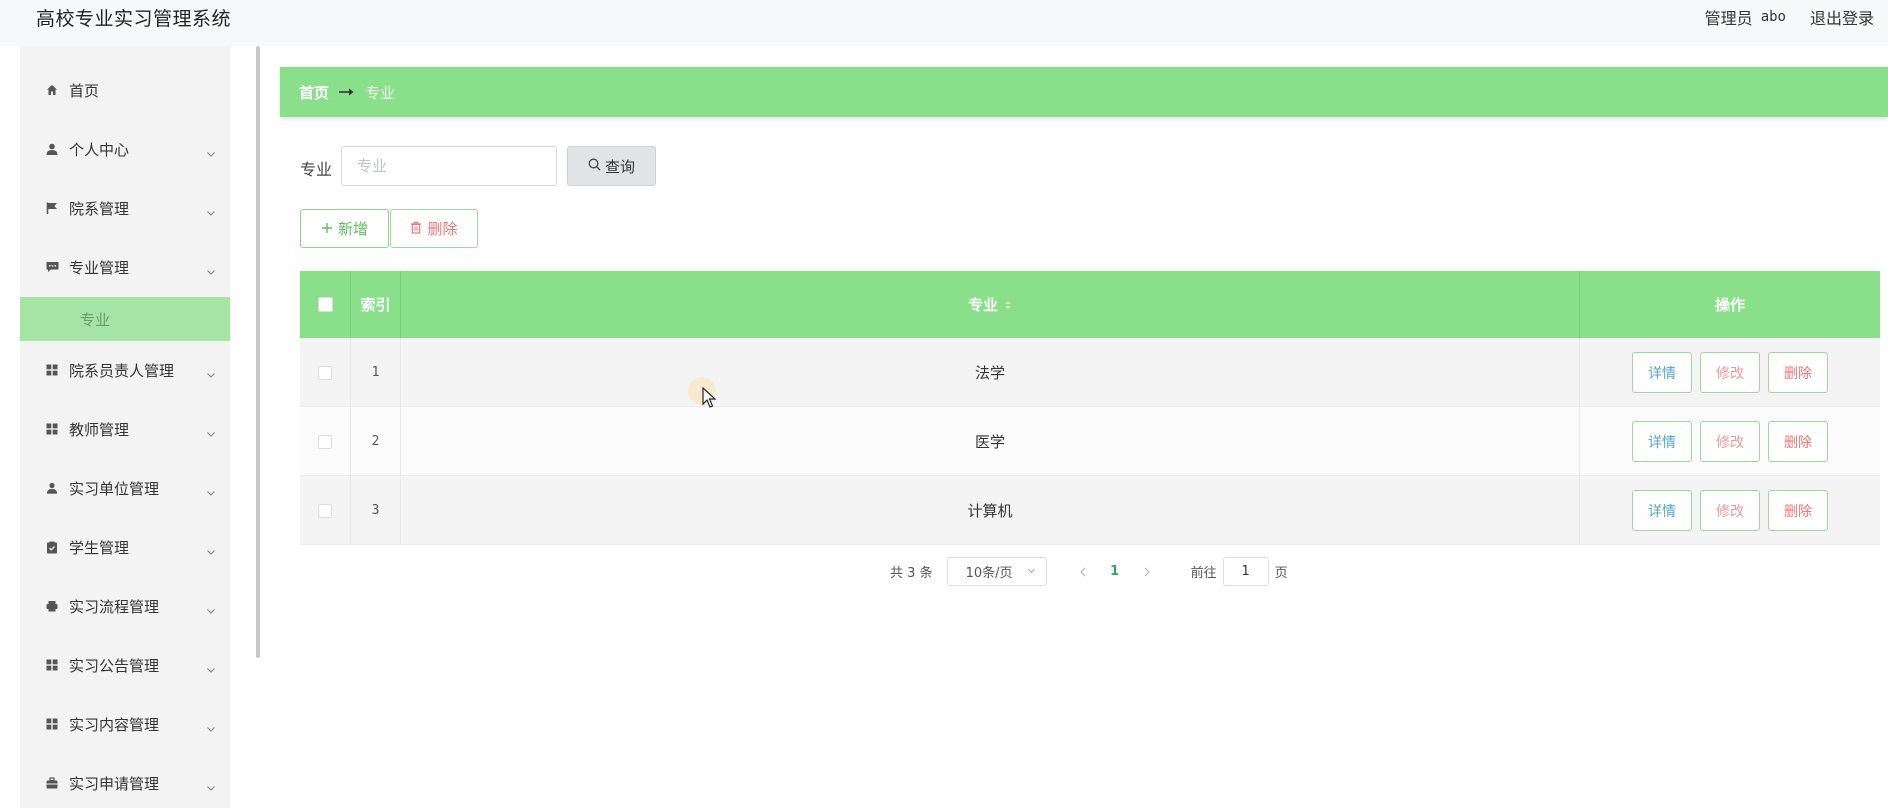  I want to click on header-checkbox-cell, so click(325, 304).